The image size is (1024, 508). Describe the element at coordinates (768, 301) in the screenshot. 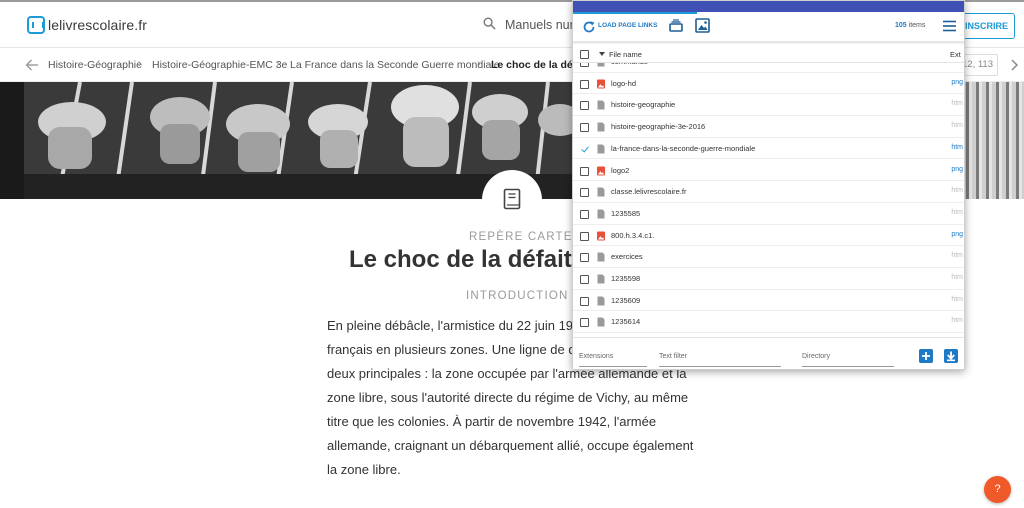

I see `file-row: 1235609 htm` at that location.